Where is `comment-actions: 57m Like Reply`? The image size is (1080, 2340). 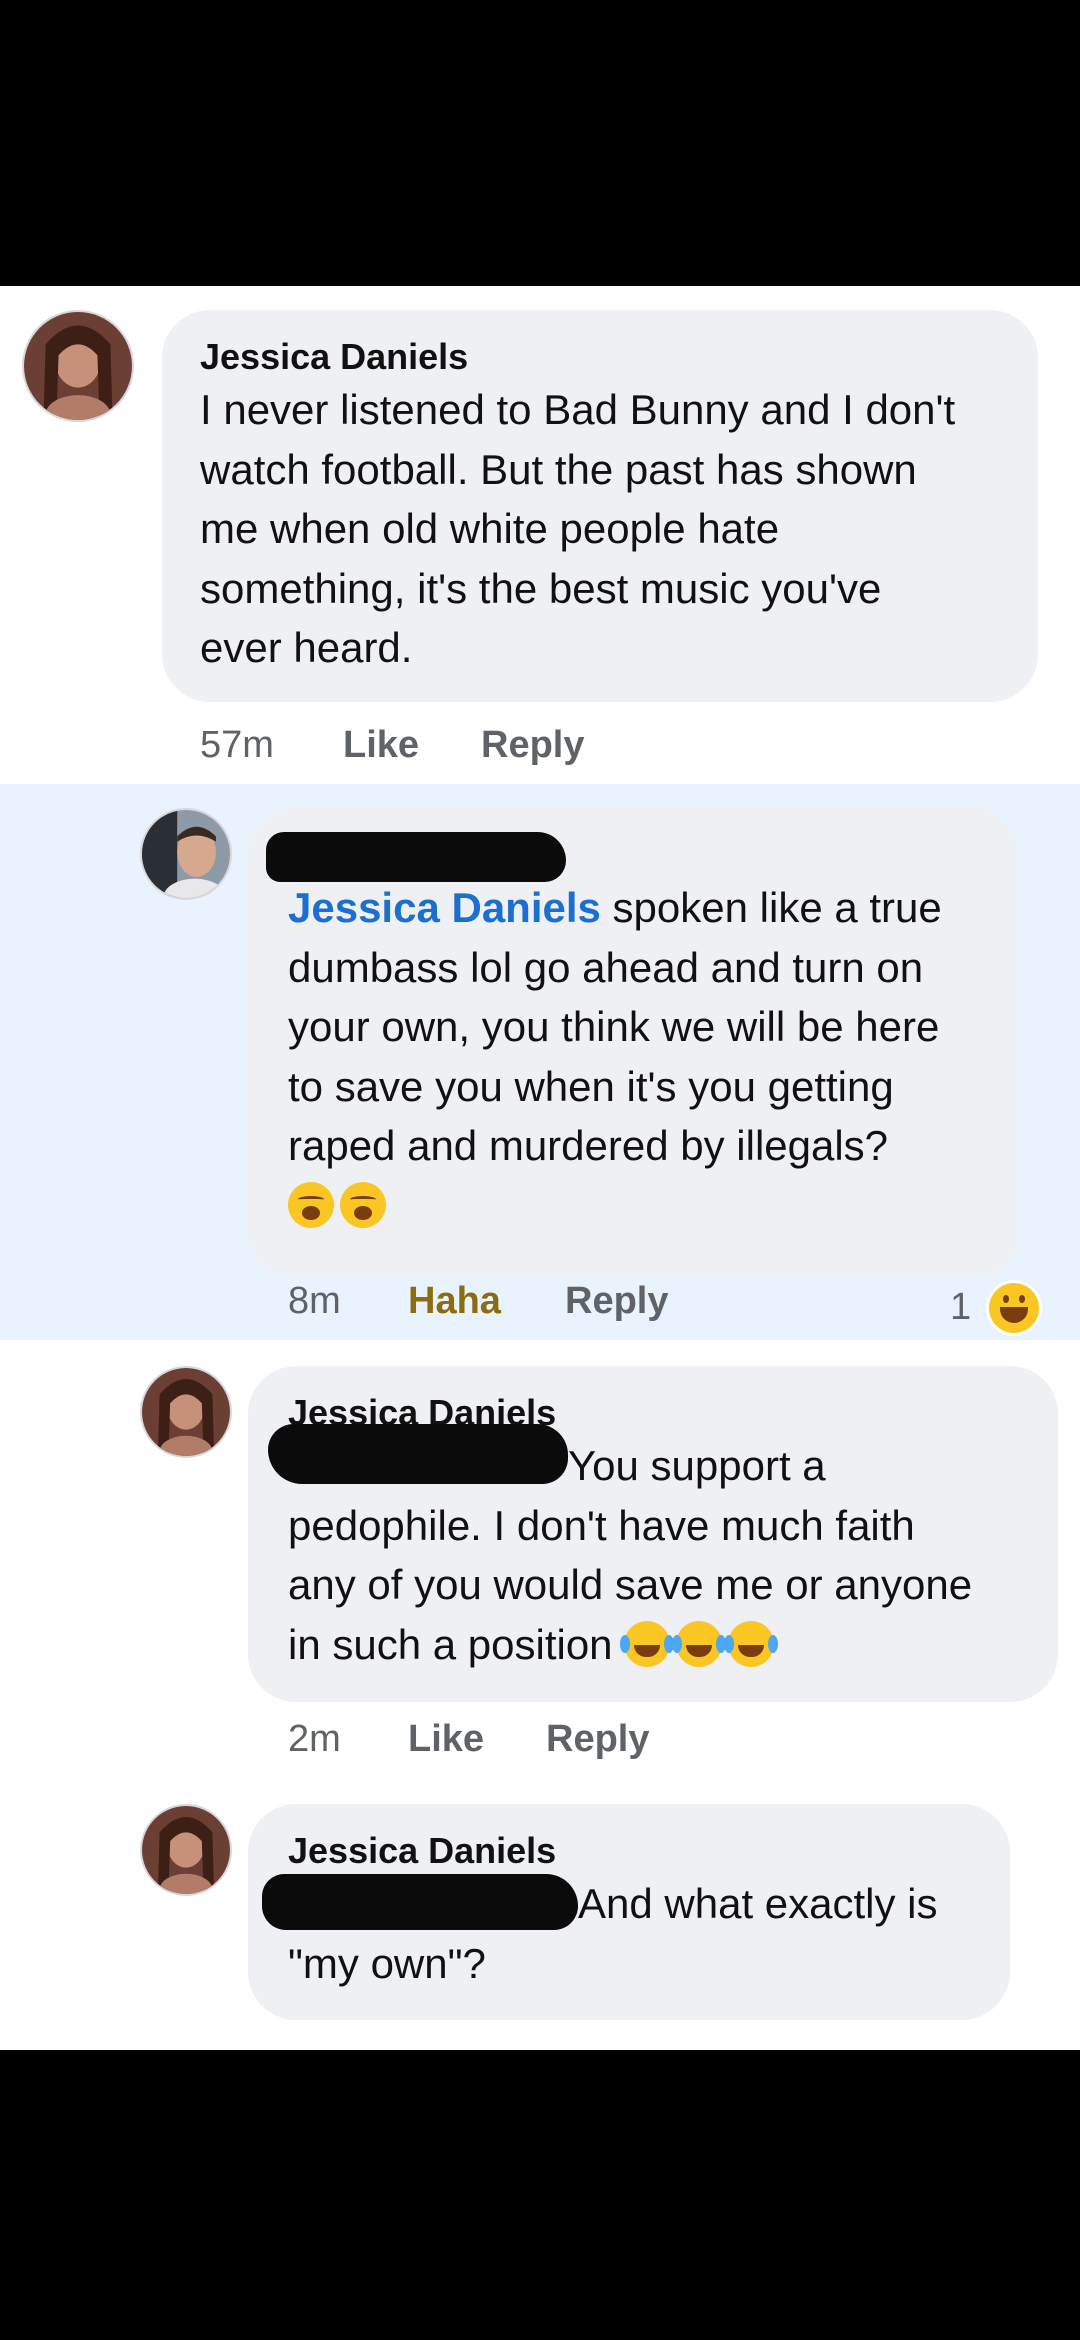 comment-actions: 57m Like Reply is located at coordinates (500, 749).